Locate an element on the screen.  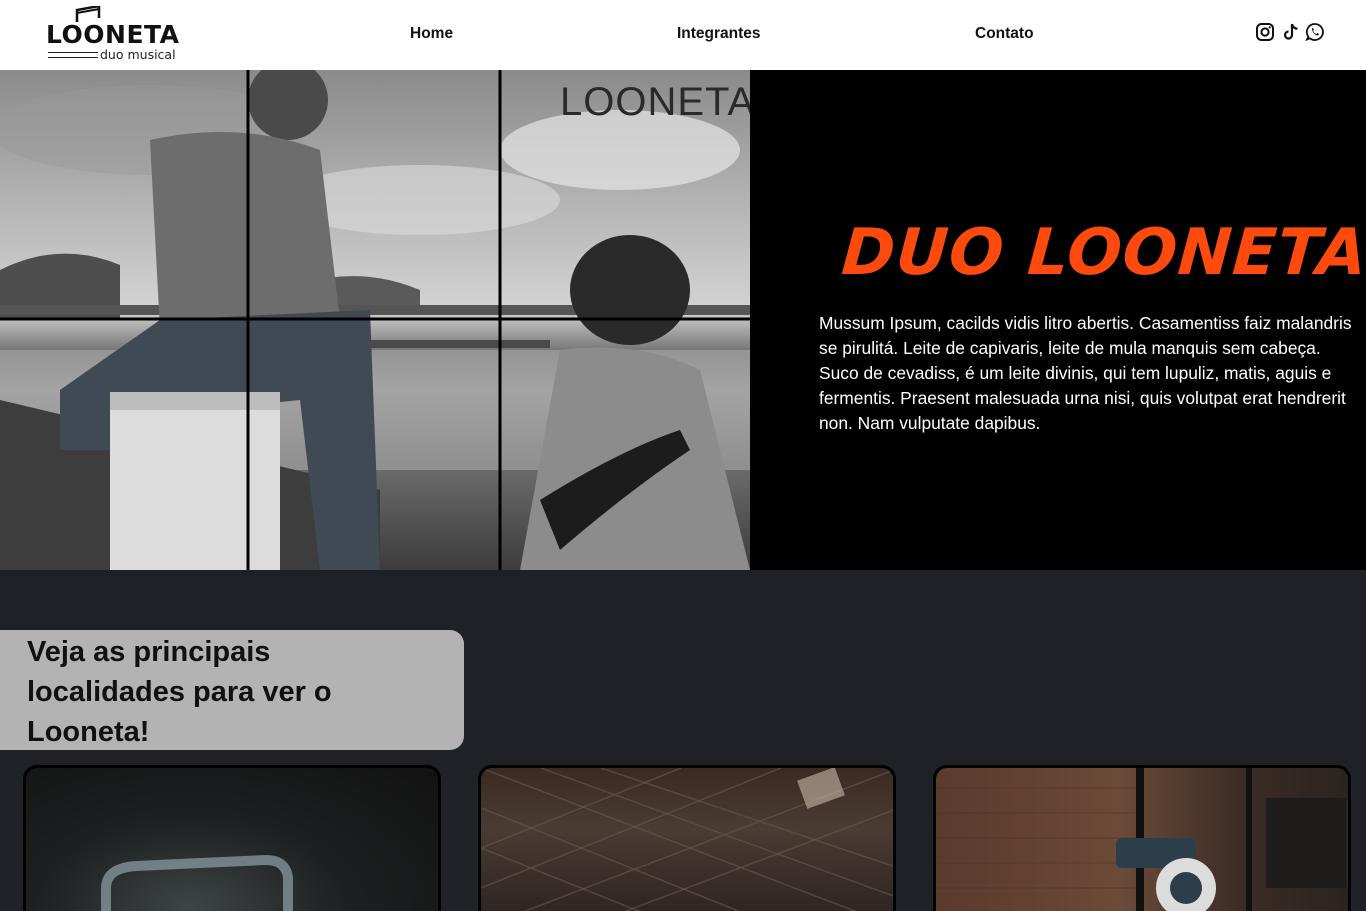
logo-wordmark: LOONETA is located at coordinates (113, 34).